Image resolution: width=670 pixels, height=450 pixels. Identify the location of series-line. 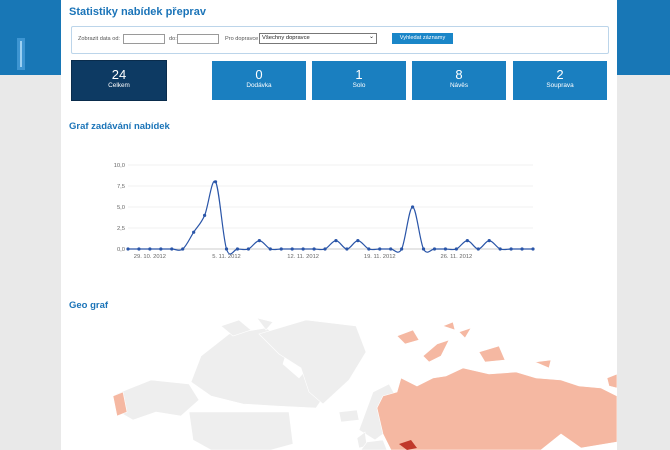
(330, 217).